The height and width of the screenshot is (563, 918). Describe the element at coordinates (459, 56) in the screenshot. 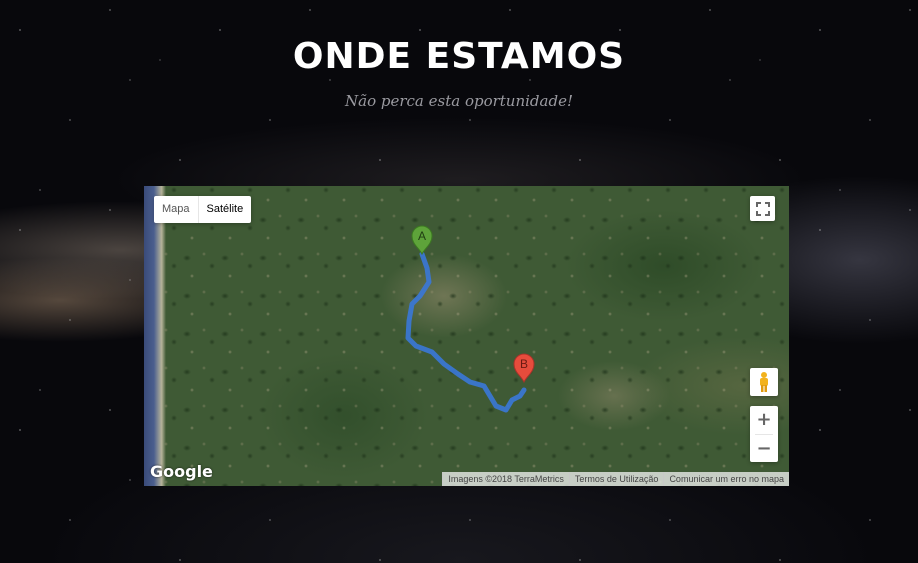

I see `section-title: ONDE ESTAMOS` at that location.